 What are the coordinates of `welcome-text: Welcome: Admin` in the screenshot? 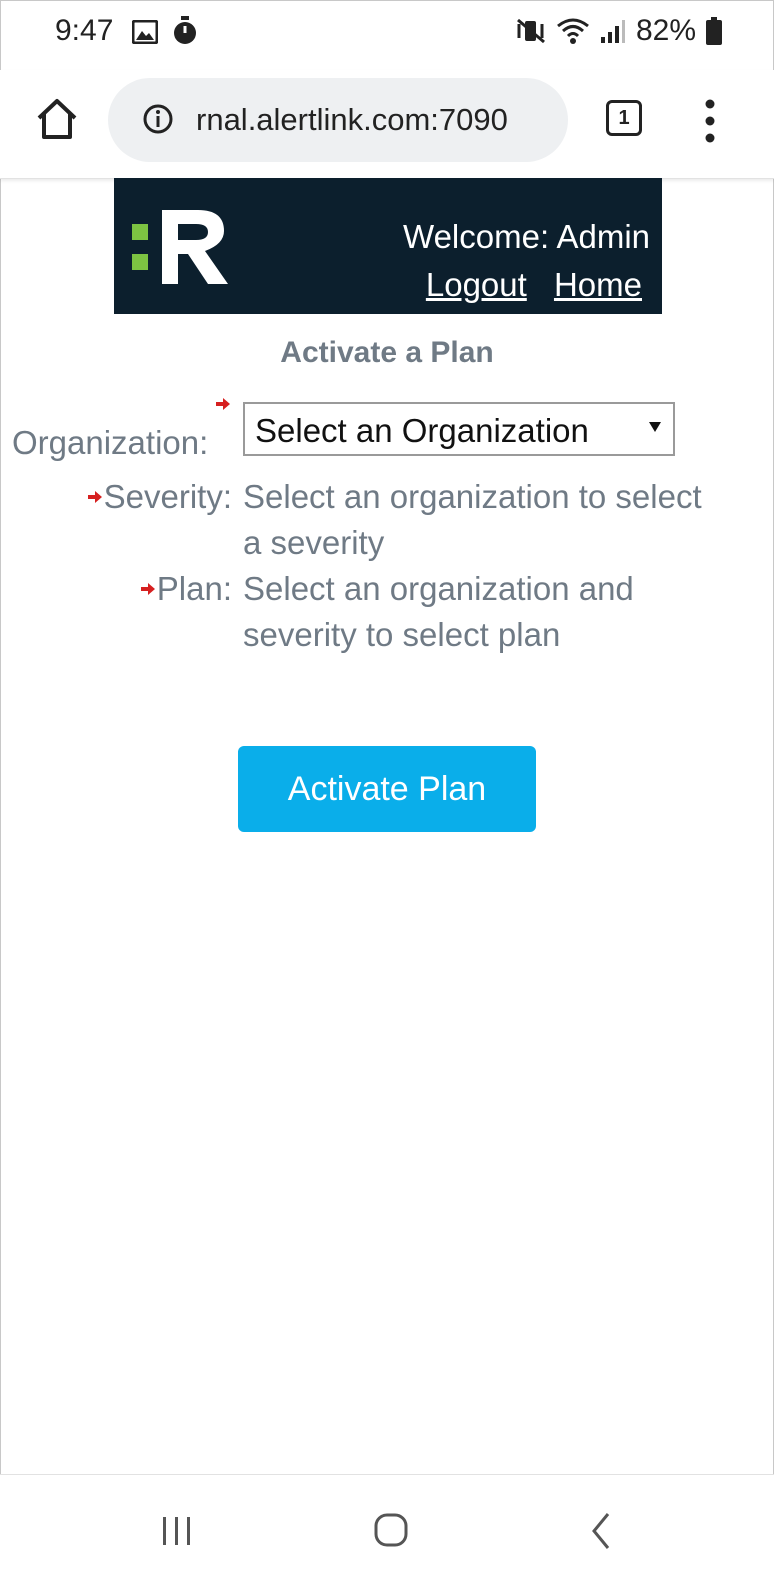 It's located at (526, 236).